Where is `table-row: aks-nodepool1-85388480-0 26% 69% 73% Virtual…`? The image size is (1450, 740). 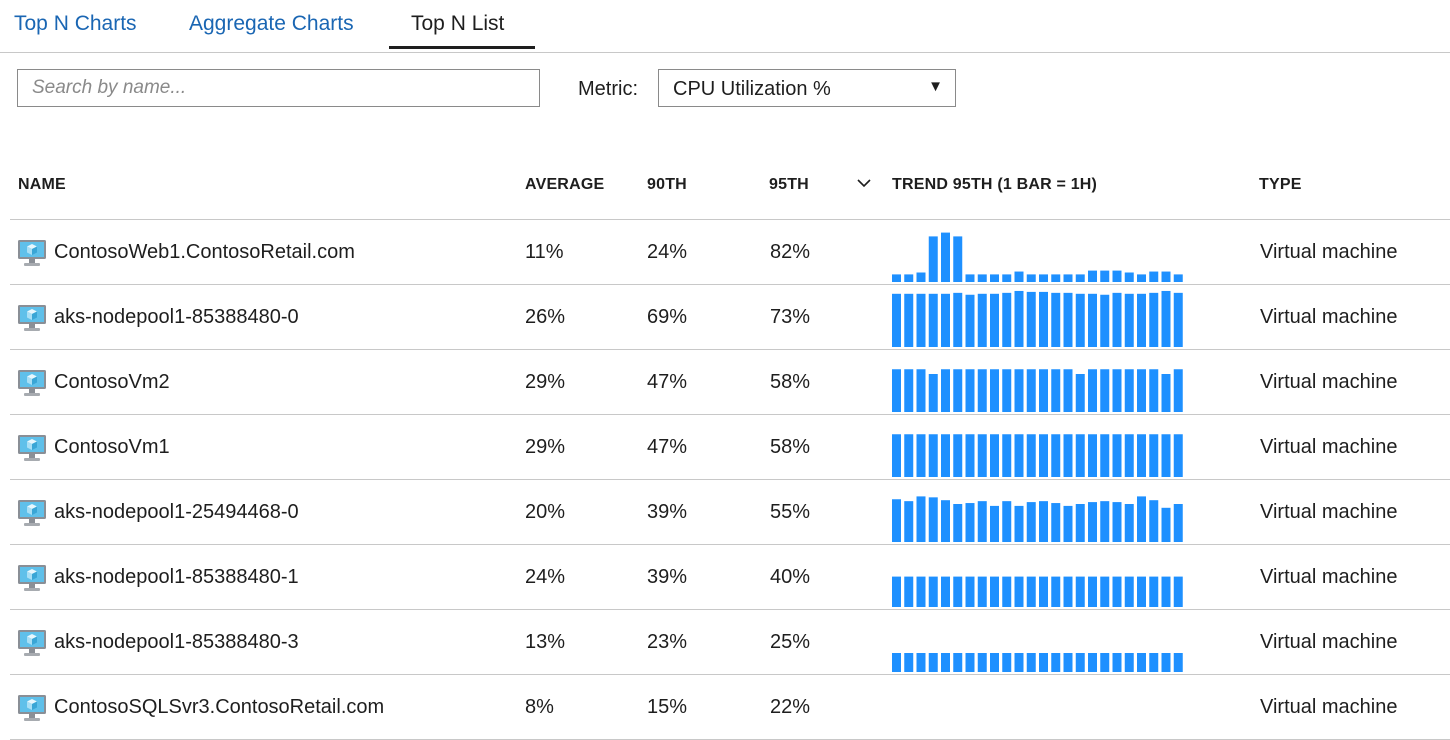 table-row: aks-nodepool1-85388480-0 26% 69% 73% Virtual… is located at coordinates (730, 317).